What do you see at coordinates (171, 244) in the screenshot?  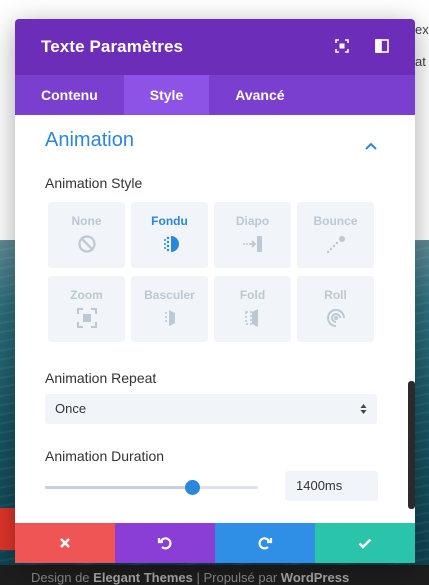 I see `fade-icon` at bounding box center [171, 244].